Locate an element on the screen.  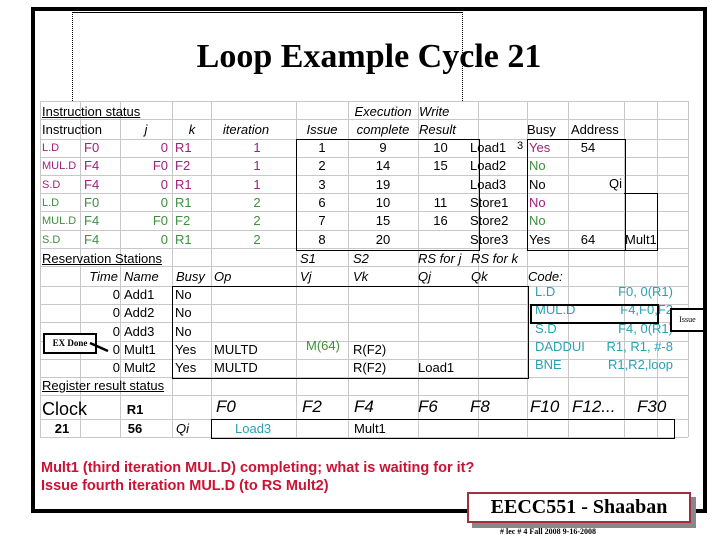
register-name: F2 is located at coordinates (312, 406).